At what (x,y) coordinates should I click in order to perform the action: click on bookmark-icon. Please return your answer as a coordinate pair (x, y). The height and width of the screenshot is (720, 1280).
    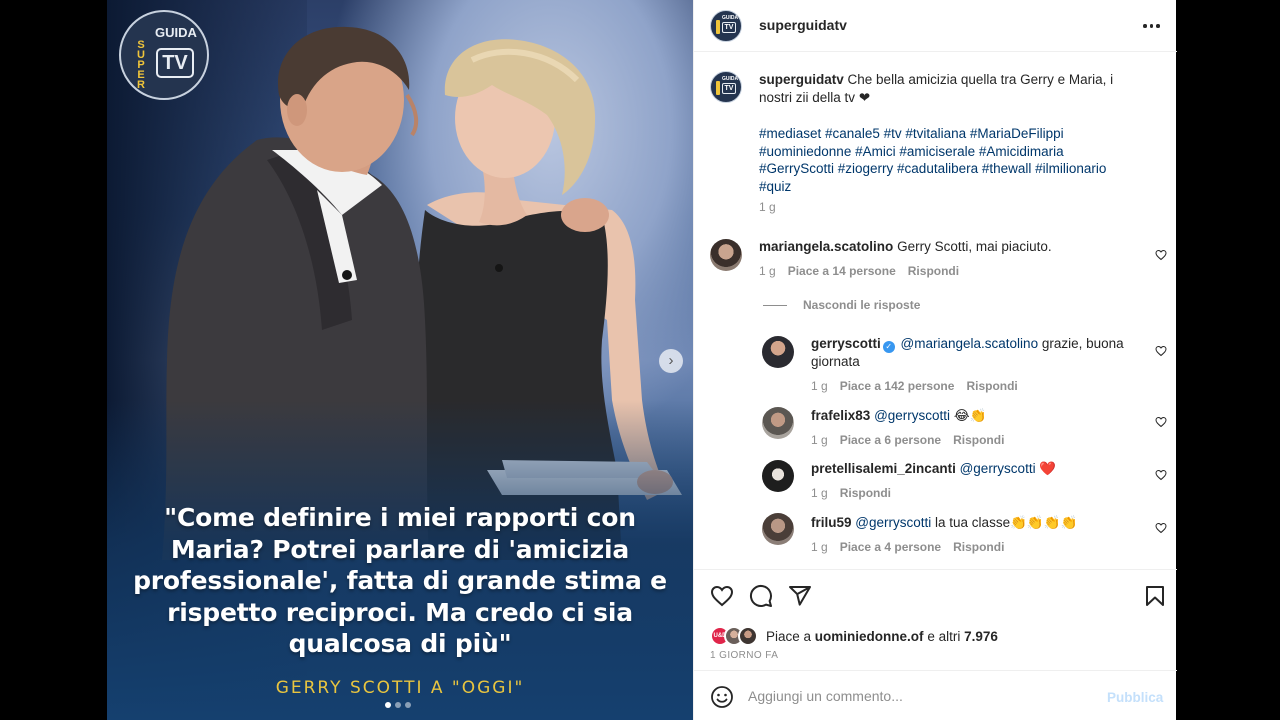
    Looking at the image, I should click on (1155, 596).